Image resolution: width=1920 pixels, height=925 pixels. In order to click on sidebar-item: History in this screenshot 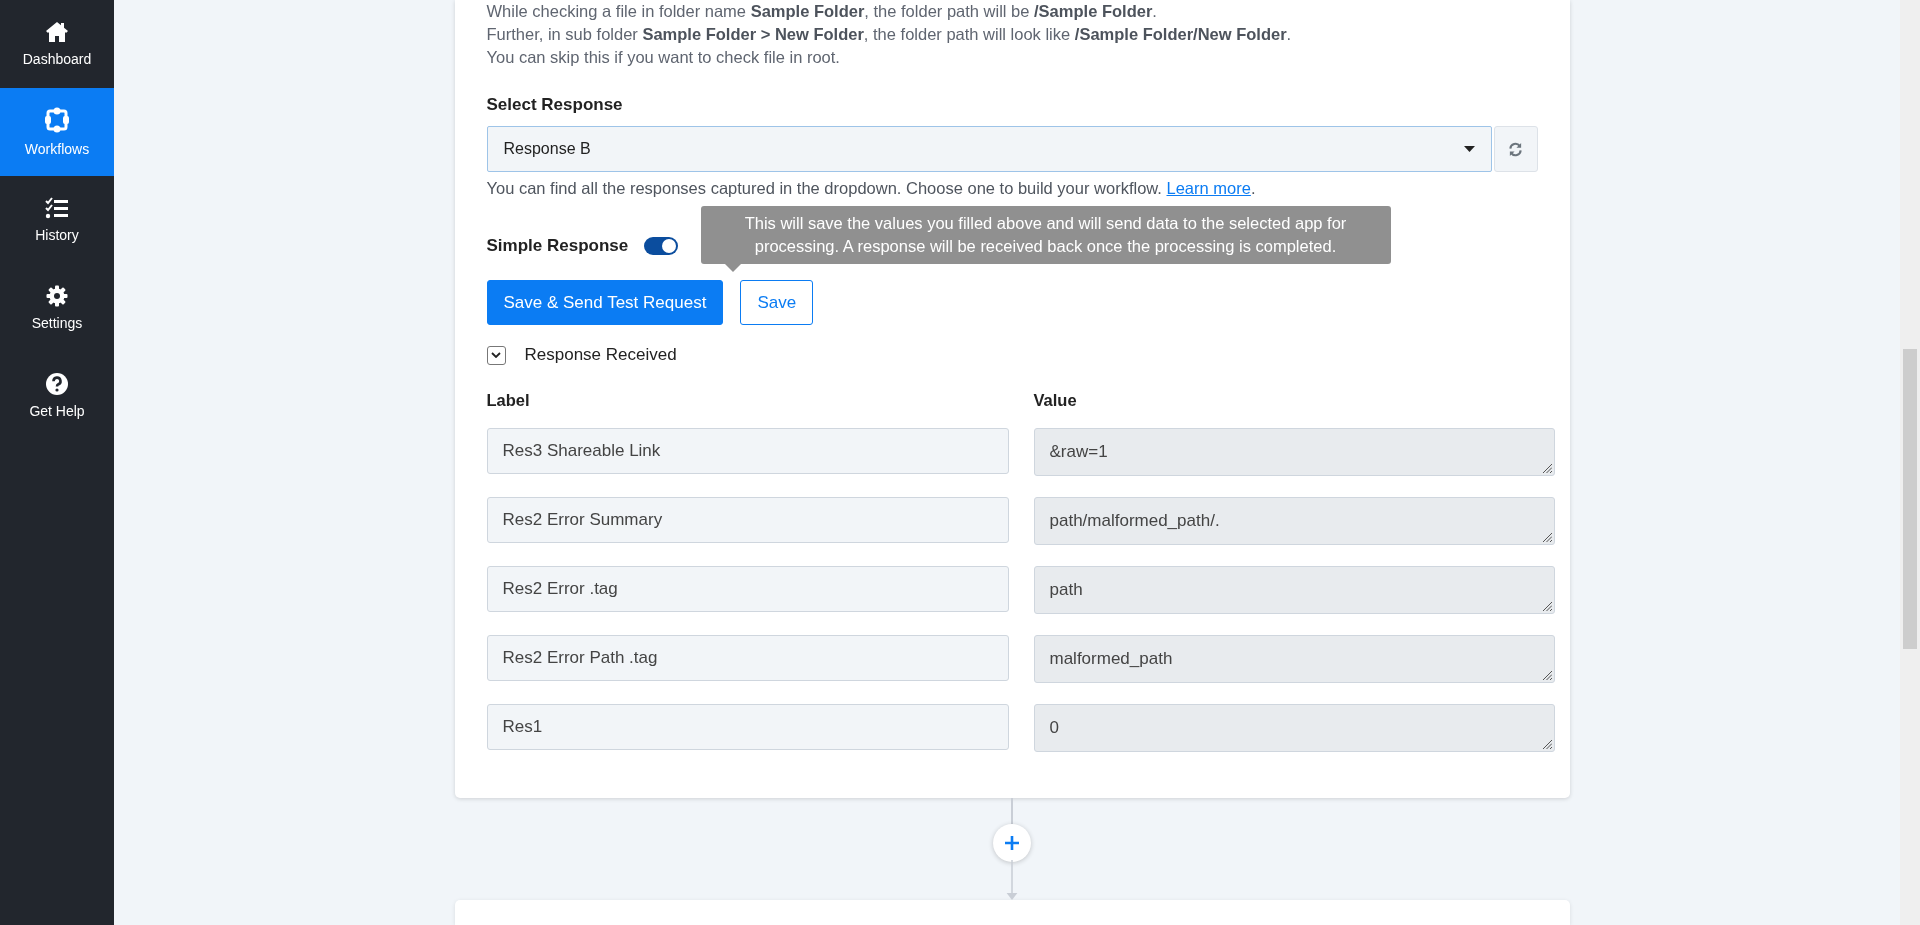, I will do `click(57, 220)`.